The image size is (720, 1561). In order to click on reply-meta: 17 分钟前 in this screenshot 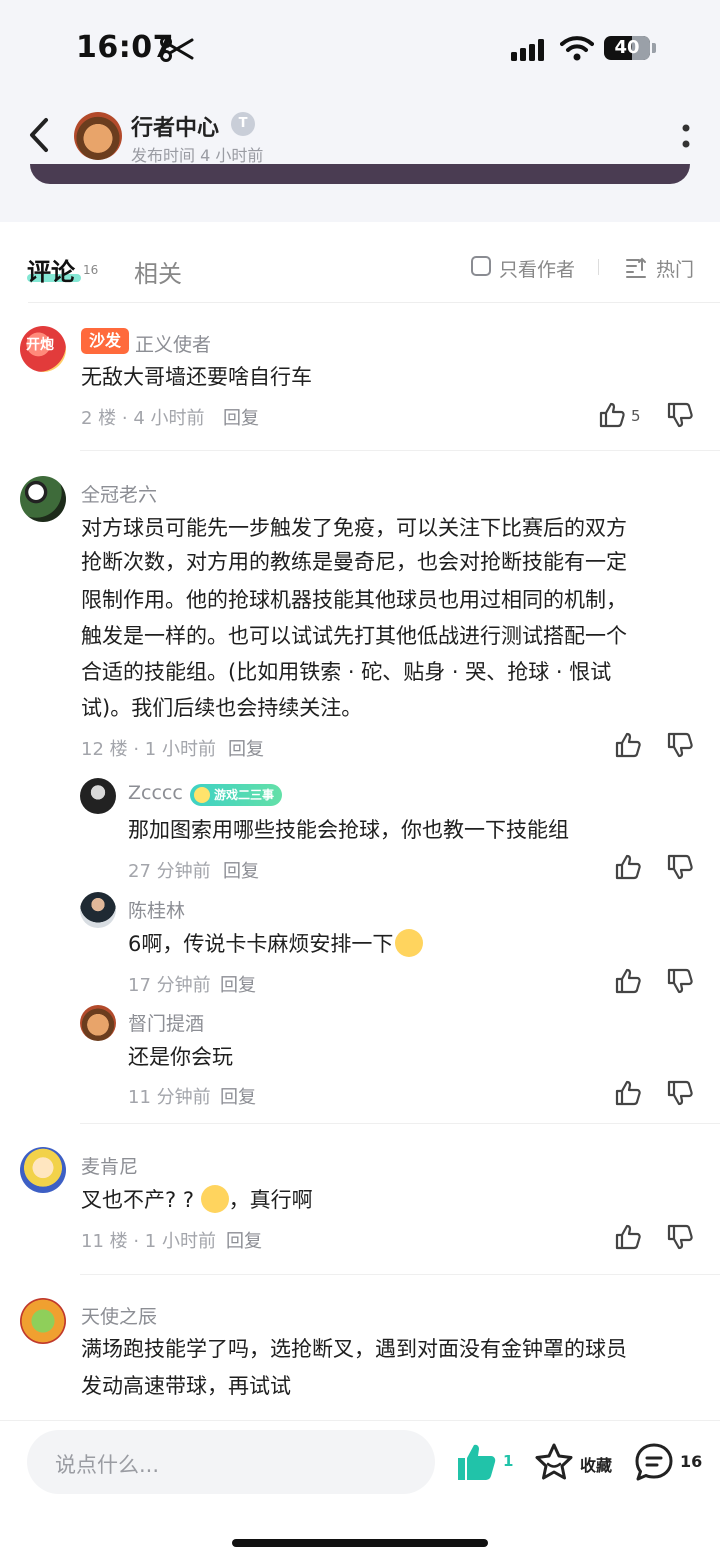, I will do `click(169, 985)`.